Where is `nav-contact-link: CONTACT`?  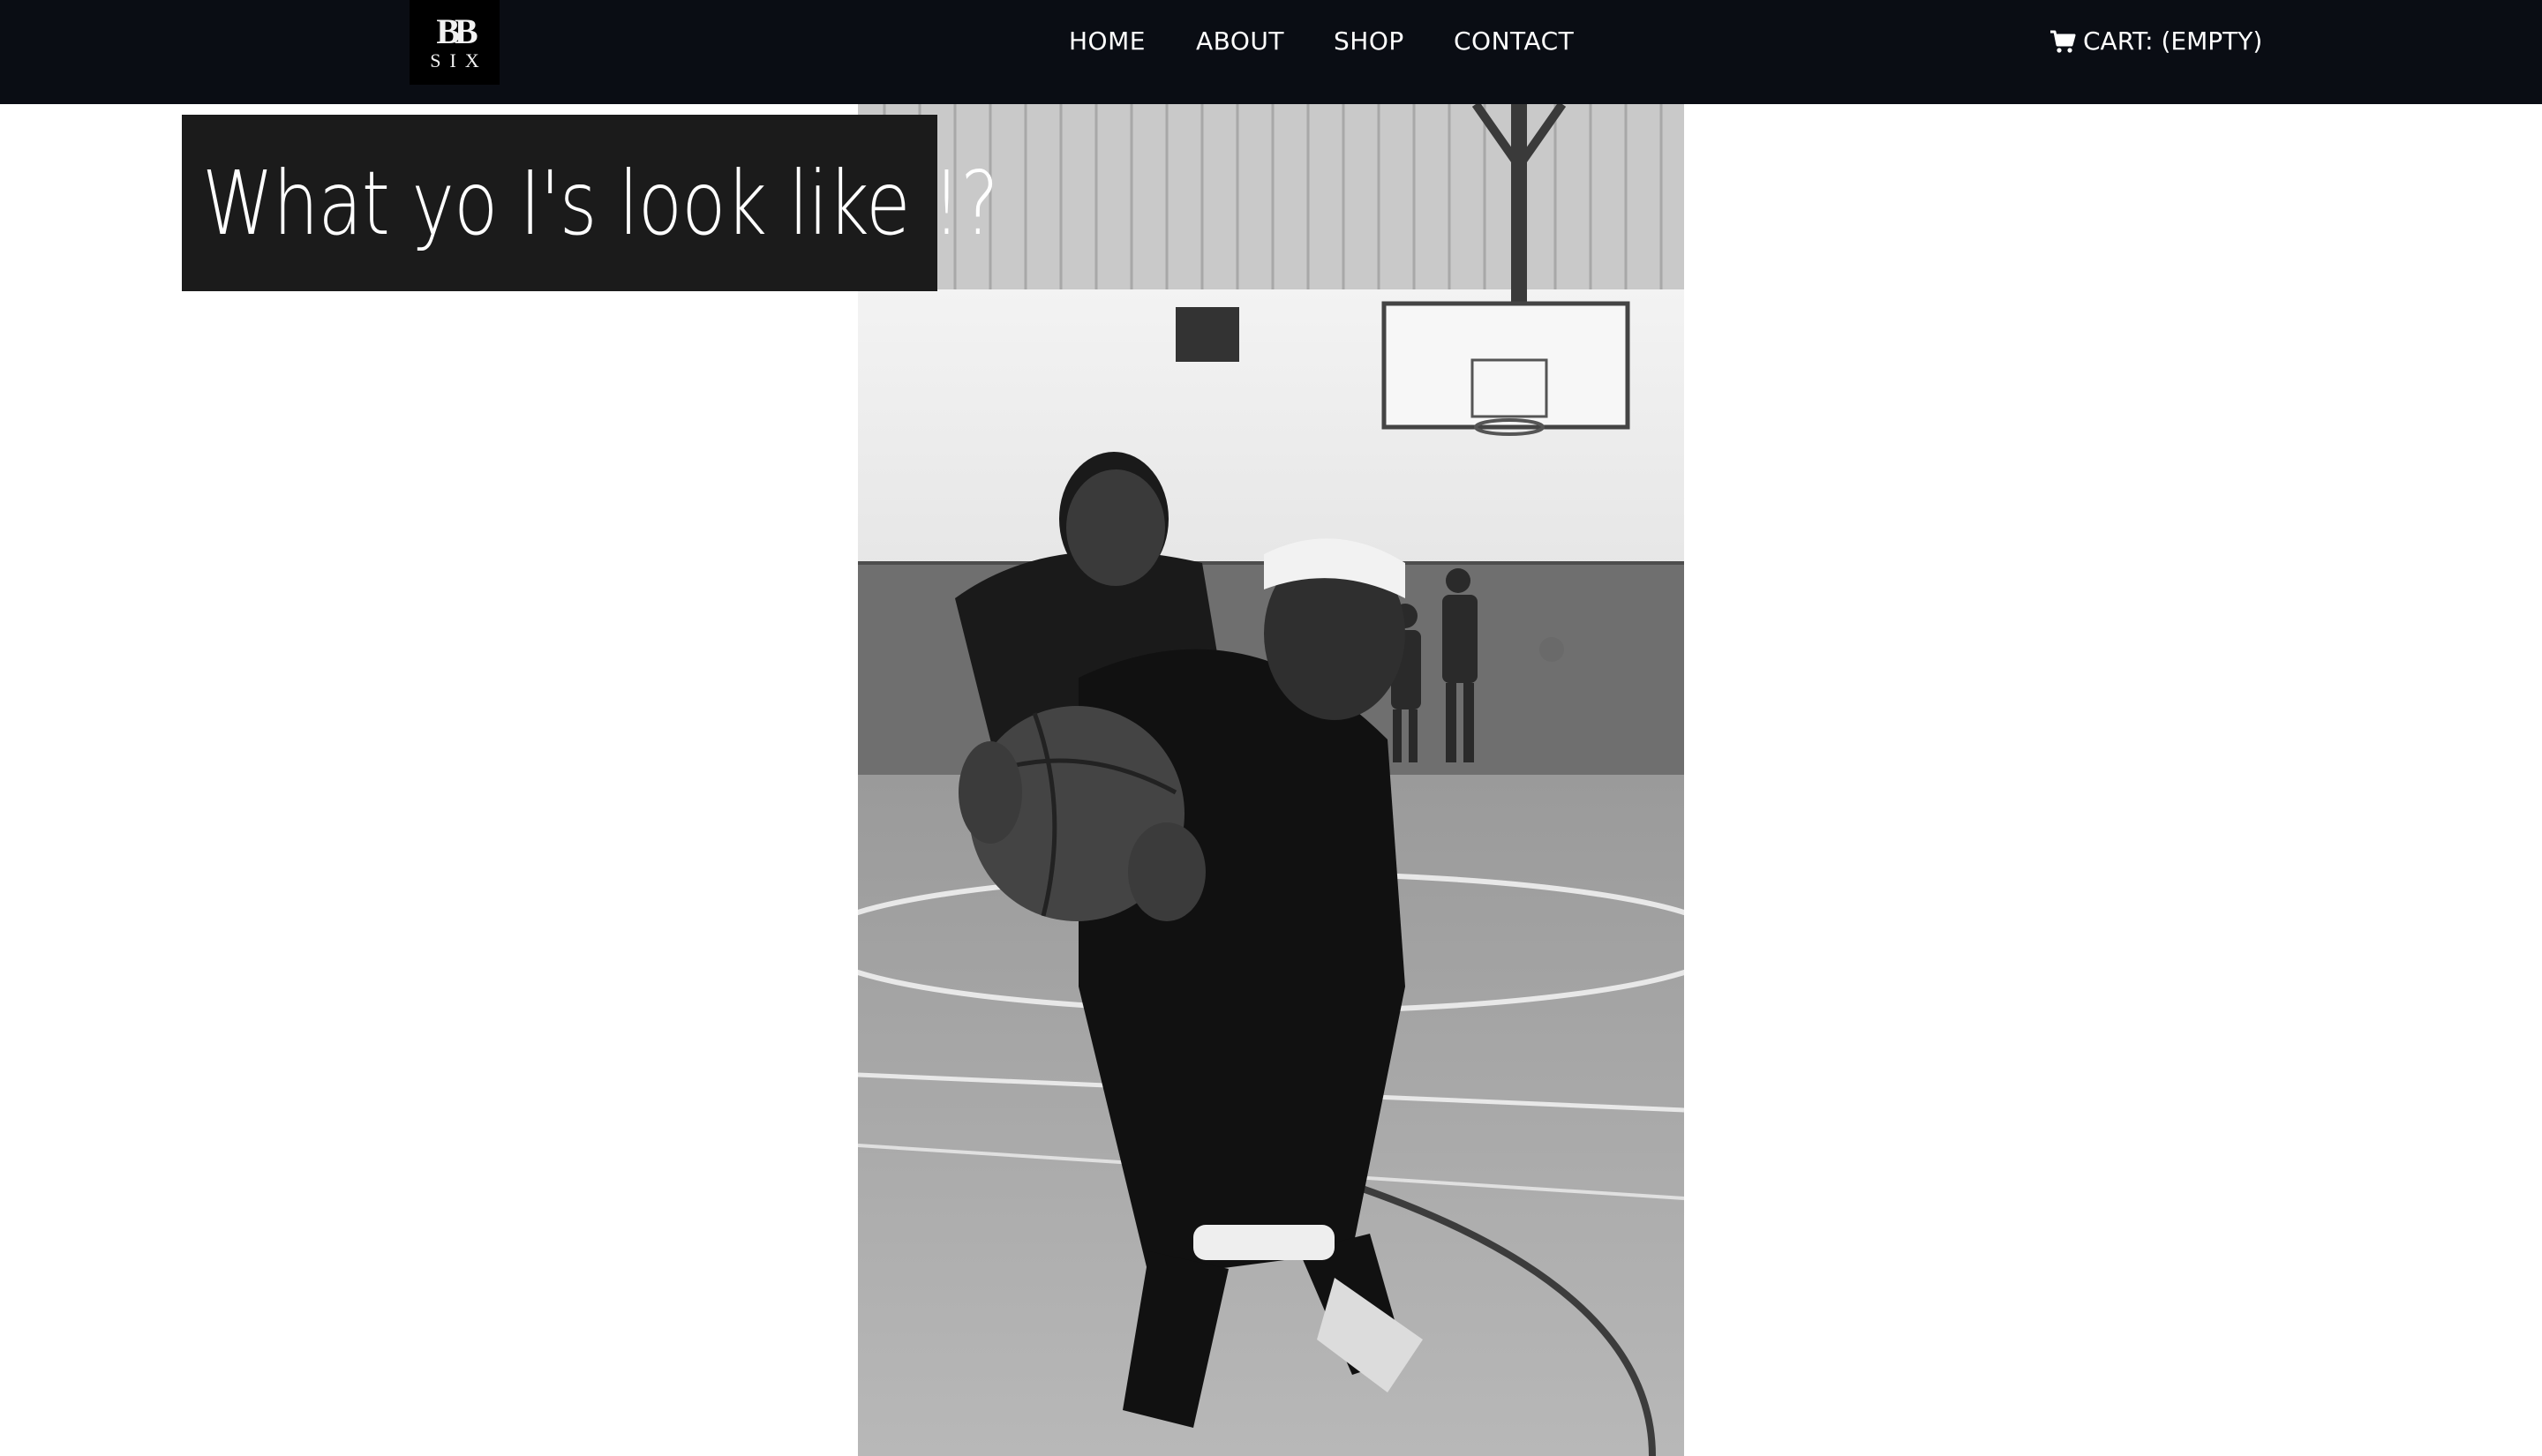
nav-contact-link: CONTACT is located at coordinates (1514, 41).